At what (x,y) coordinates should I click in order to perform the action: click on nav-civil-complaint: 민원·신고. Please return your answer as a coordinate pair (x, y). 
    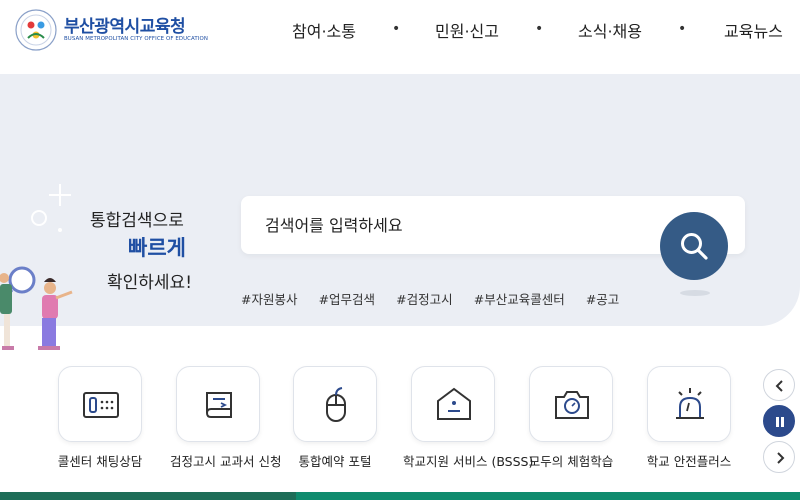
    Looking at the image, I should click on (467, 30).